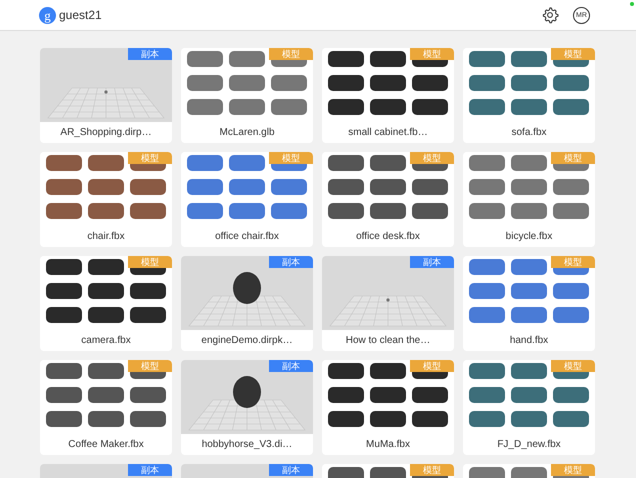 The width and height of the screenshot is (636, 478). I want to click on file-card: 模型 hand.fbx, so click(529, 303).